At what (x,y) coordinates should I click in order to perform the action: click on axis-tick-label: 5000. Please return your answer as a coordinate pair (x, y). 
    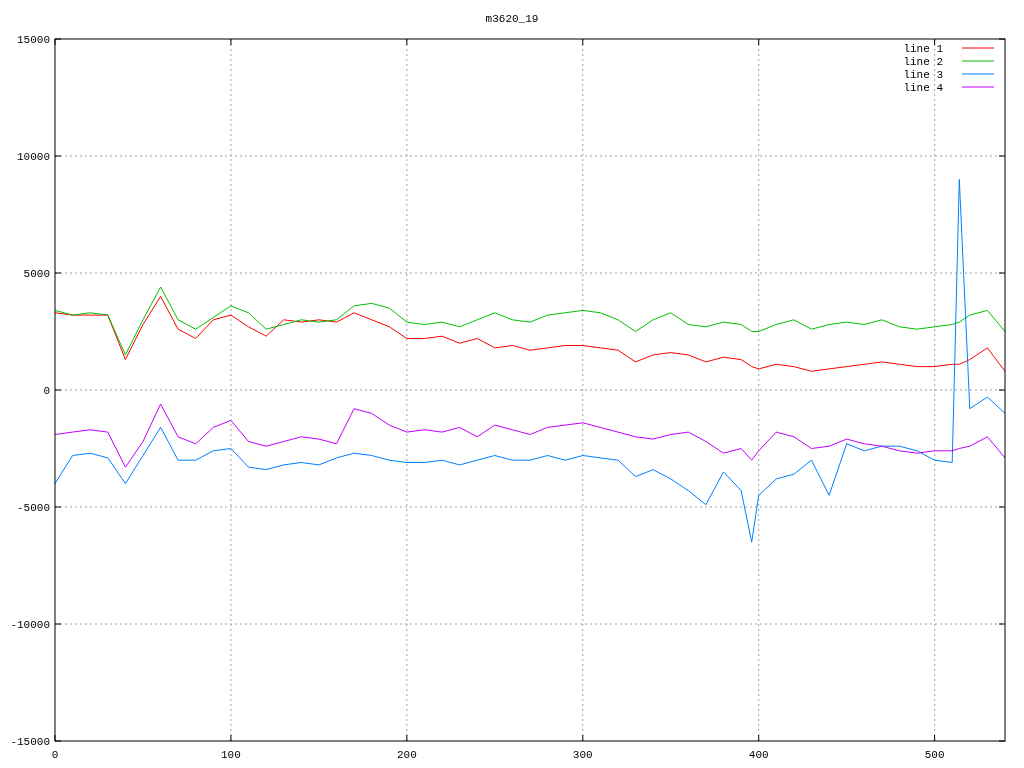
    Looking at the image, I should click on (36, 274).